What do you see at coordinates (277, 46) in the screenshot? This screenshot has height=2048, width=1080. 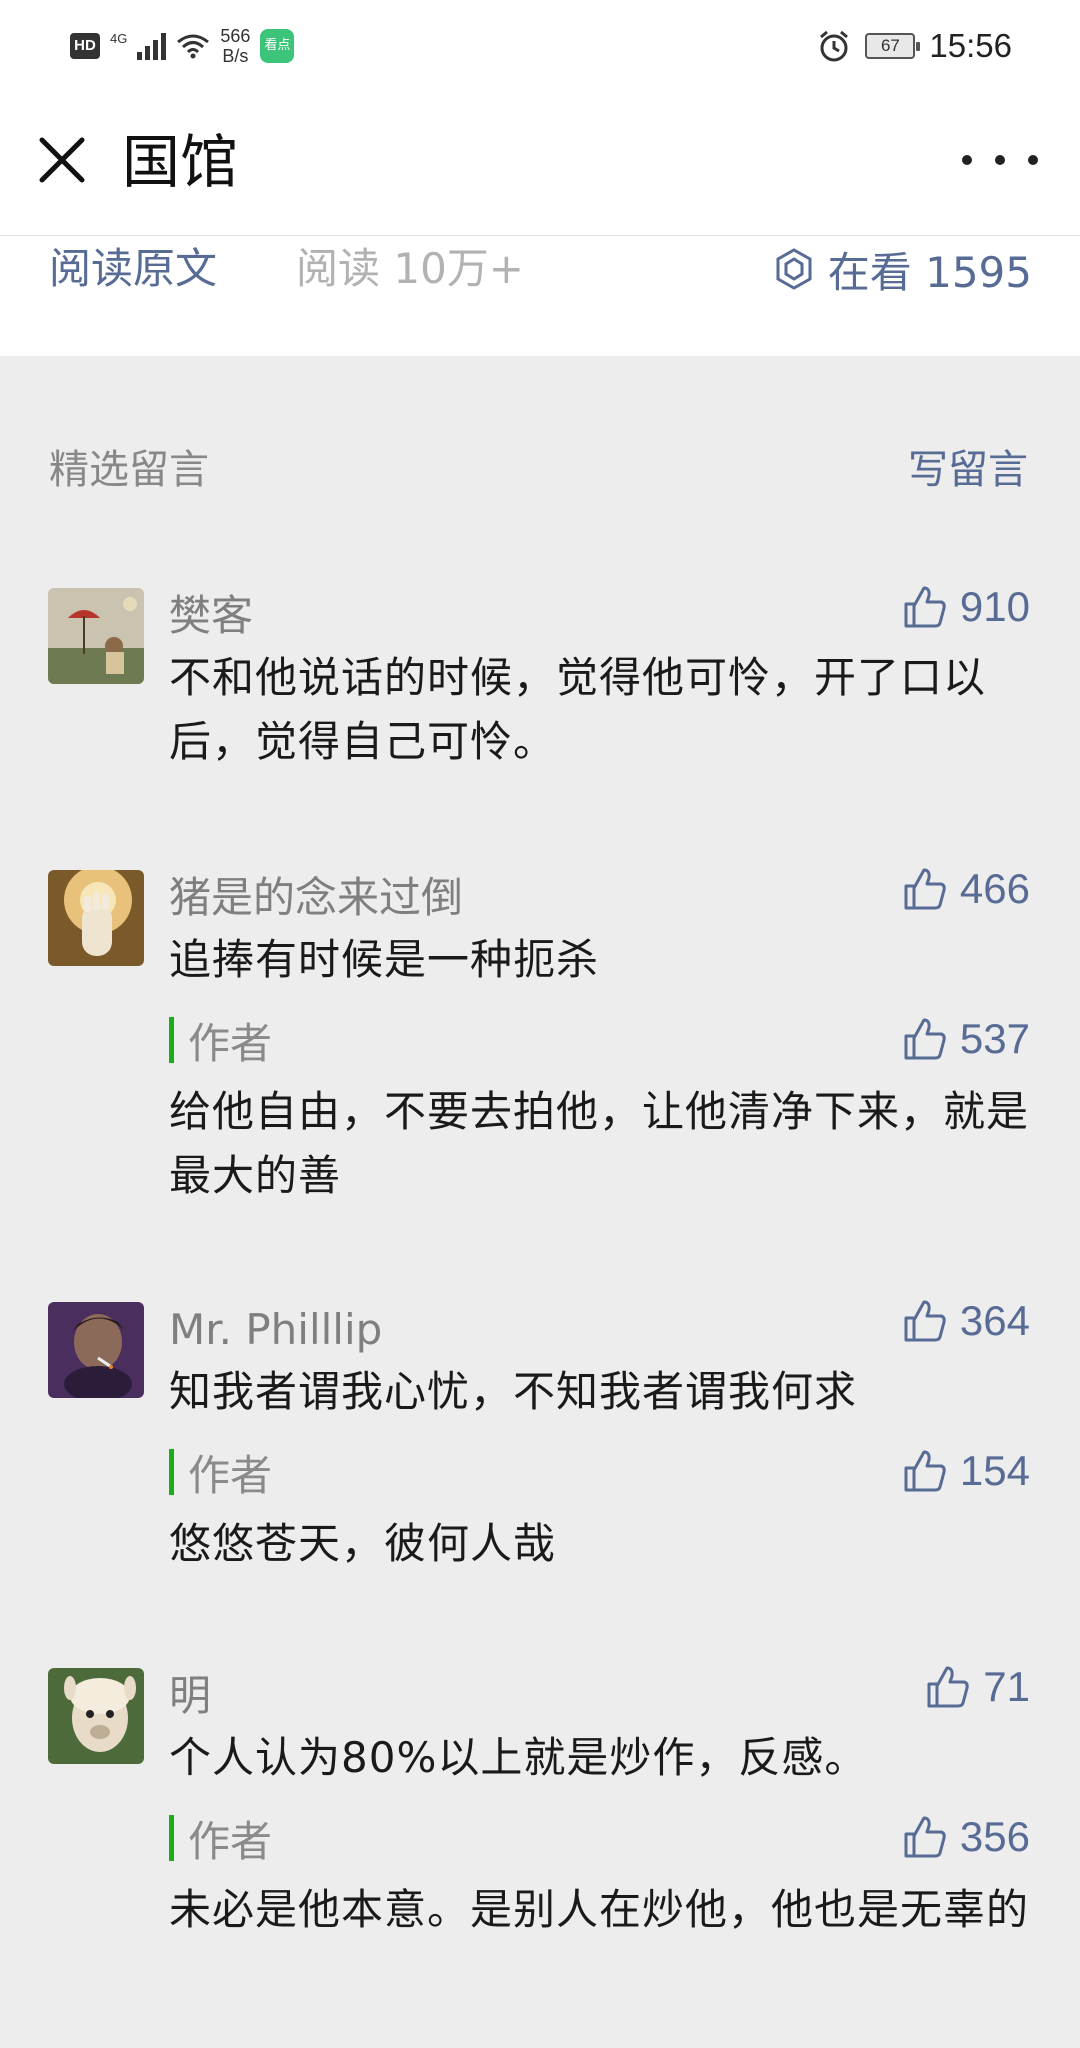 I see `app-notification-icon: 看点` at bounding box center [277, 46].